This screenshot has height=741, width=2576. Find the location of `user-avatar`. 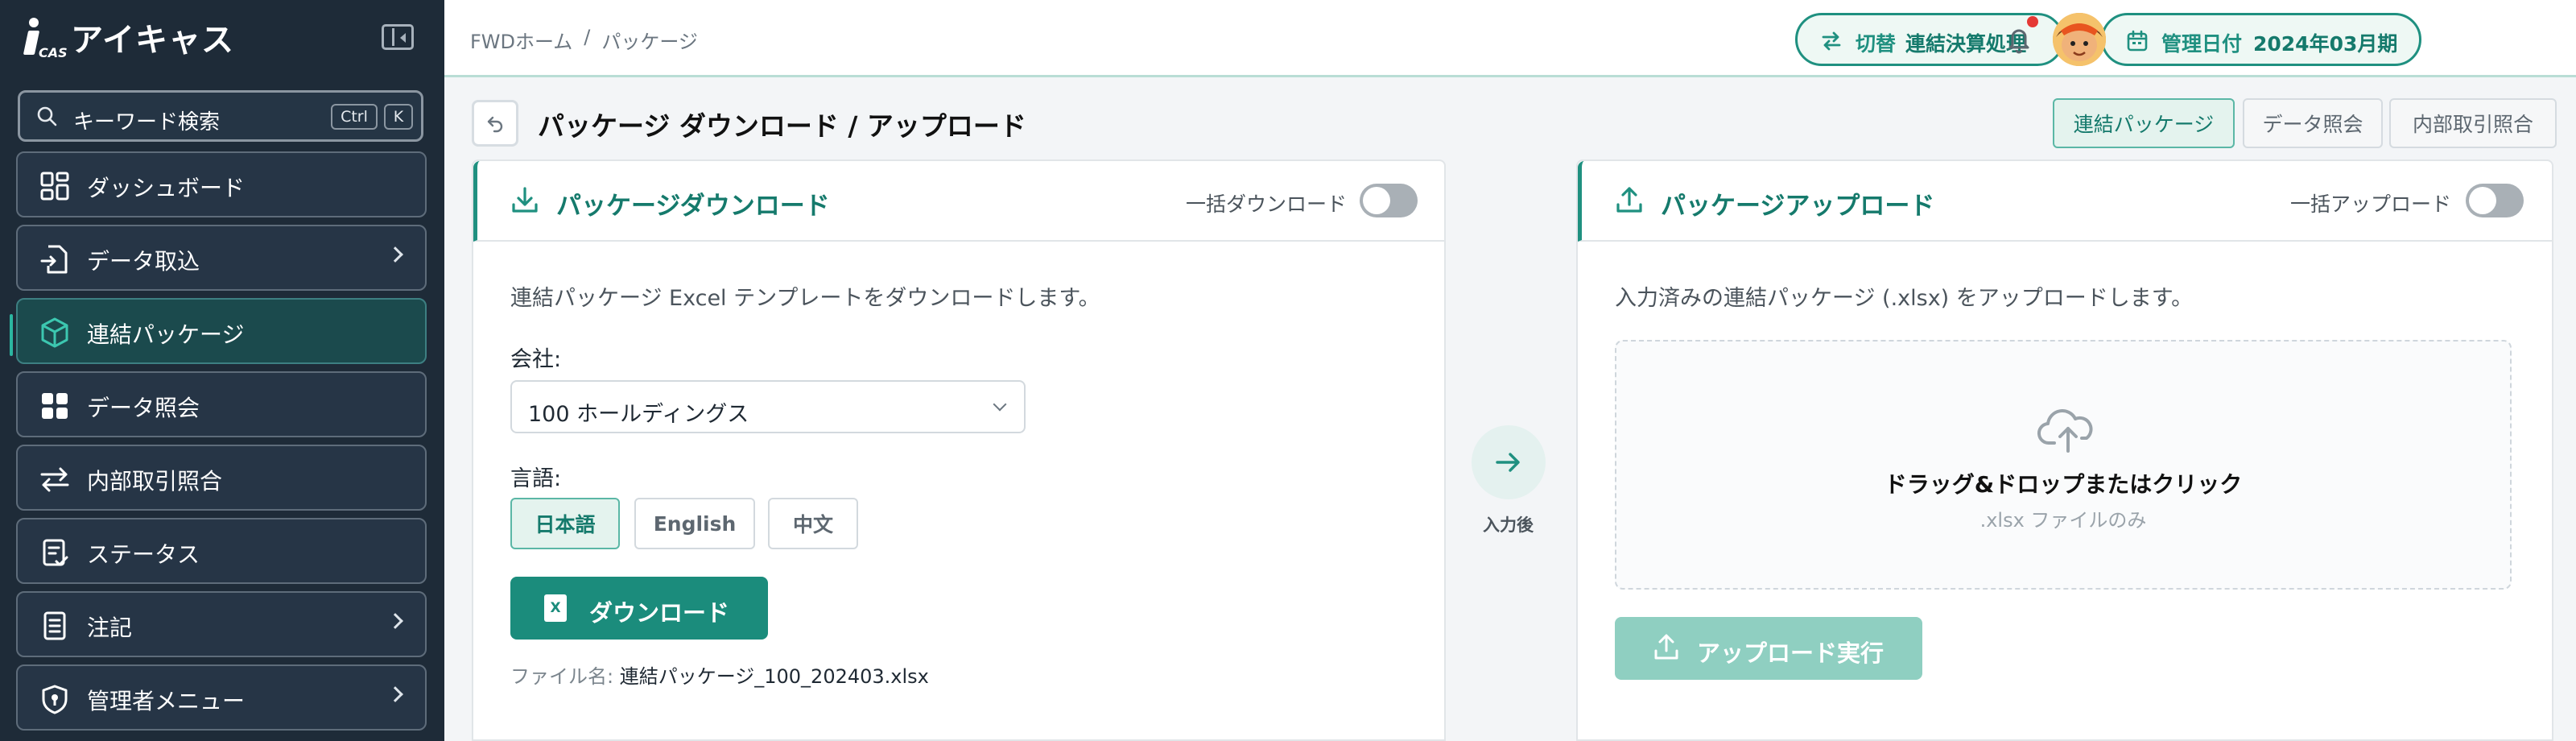

user-avatar is located at coordinates (2079, 39).